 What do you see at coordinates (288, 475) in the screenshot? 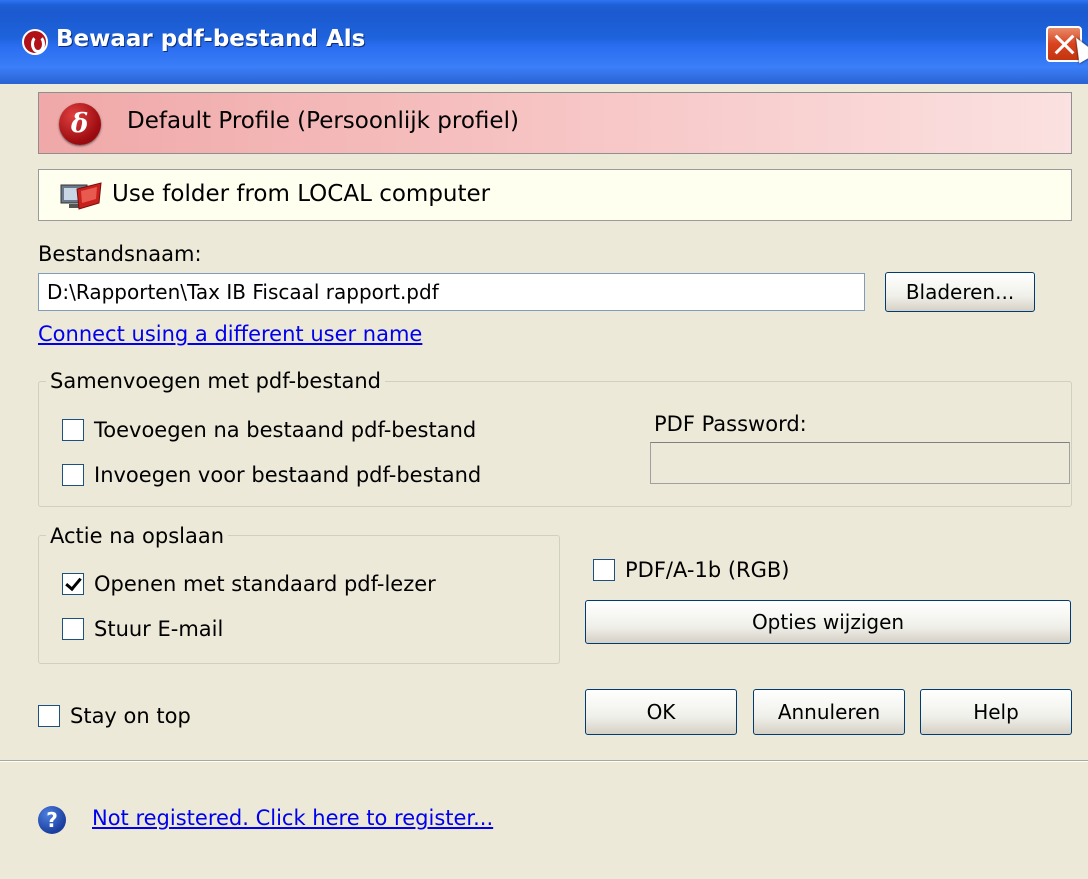
I see `insert-label: Invoegen voor bestaand pdf-bestand` at bounding box center [288, 475].